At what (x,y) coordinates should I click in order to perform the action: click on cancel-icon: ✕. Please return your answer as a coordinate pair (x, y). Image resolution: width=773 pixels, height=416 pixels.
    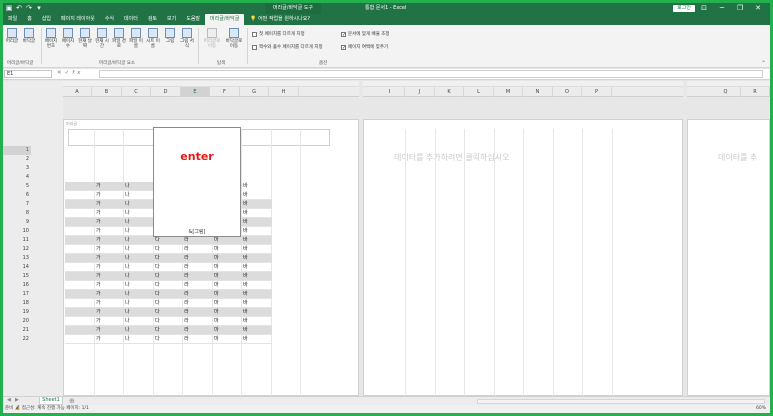
    Looking at the image, I should click on (61, 73).